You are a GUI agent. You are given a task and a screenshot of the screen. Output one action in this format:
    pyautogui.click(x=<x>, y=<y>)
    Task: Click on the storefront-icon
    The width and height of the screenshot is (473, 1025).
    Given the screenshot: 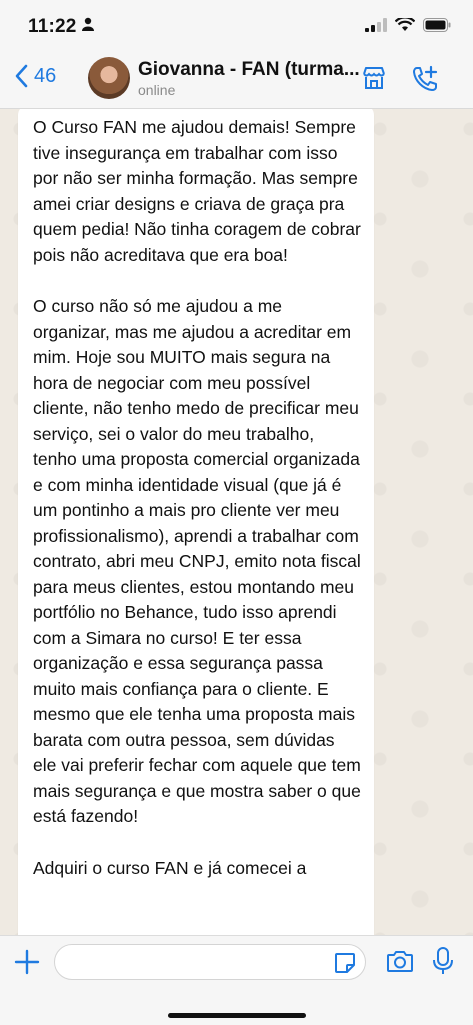 What is the action you would take?
    pyautogui.click(x=374, y=78)
    